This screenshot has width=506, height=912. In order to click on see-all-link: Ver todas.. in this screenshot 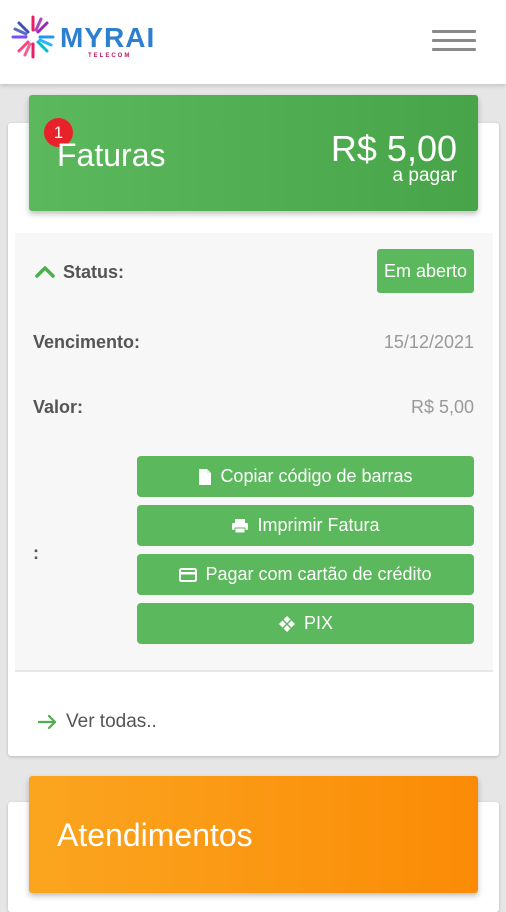, I will do `click(97, 722)`.